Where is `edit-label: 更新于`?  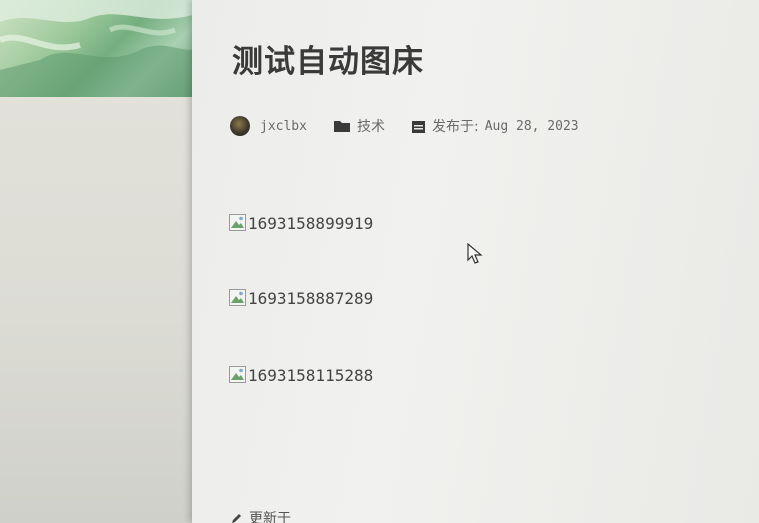
edit-label: 更新于 is located at coordinates (270, 517).